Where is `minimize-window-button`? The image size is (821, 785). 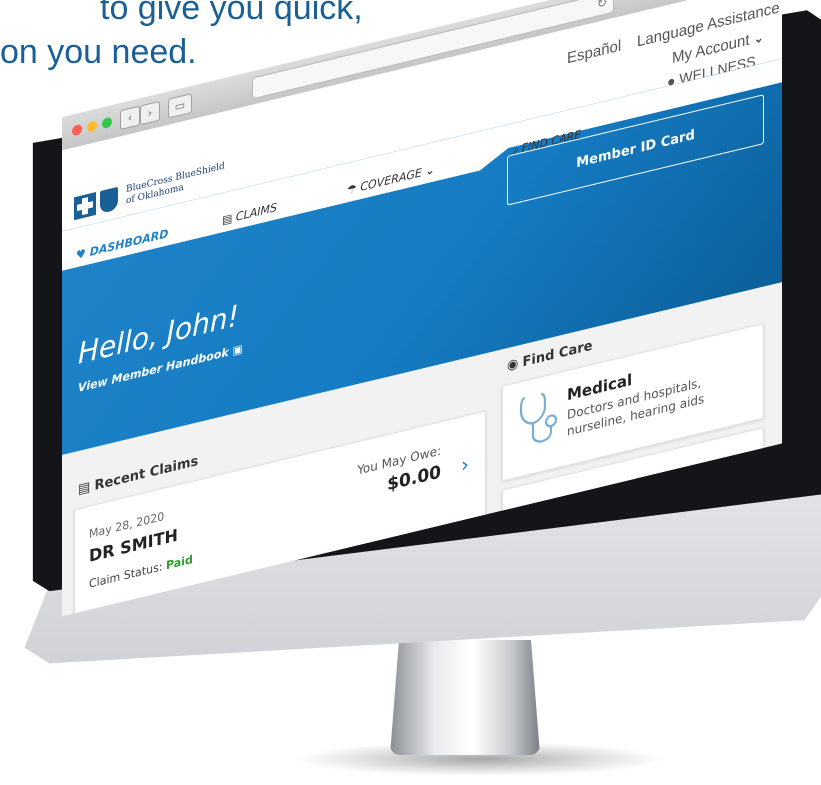 minimize-window-button is located at coordinates (92, 126).